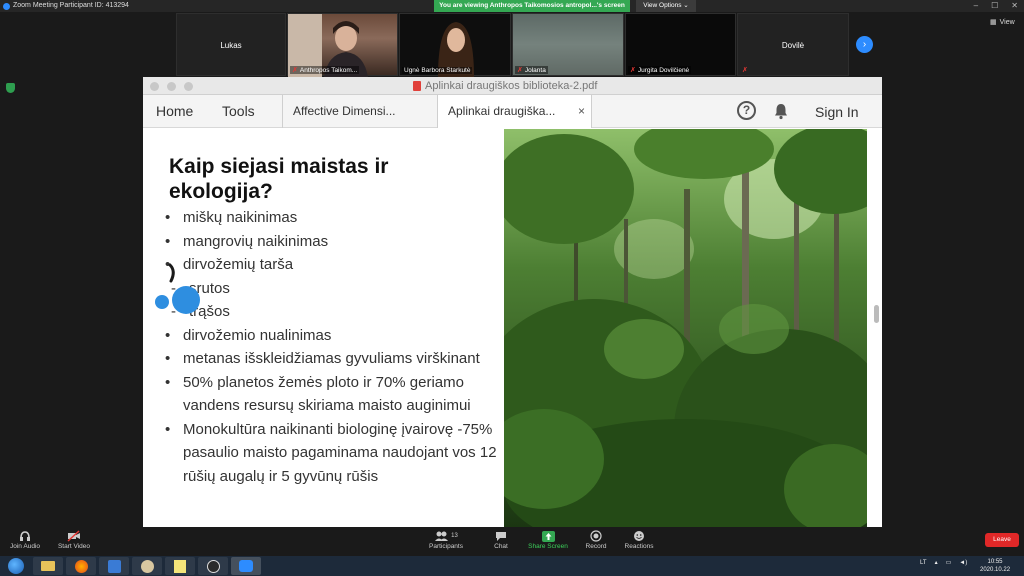  What do you see at coordinates (48, 566) in the screenshot?
I see `taskbar-app-explorer` at bounding box center [48, 566].